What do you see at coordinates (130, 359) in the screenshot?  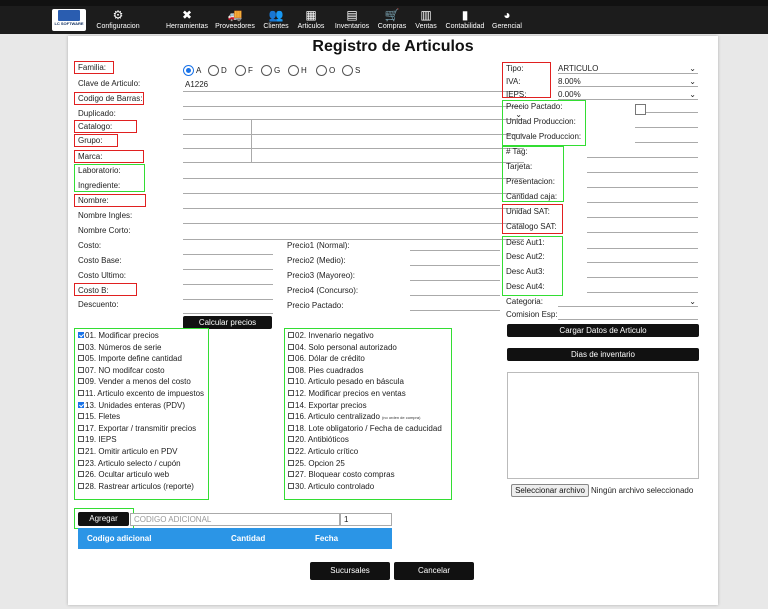 I see `option-row: 05. Importe define cantidad` at bounding box center [130, 359].